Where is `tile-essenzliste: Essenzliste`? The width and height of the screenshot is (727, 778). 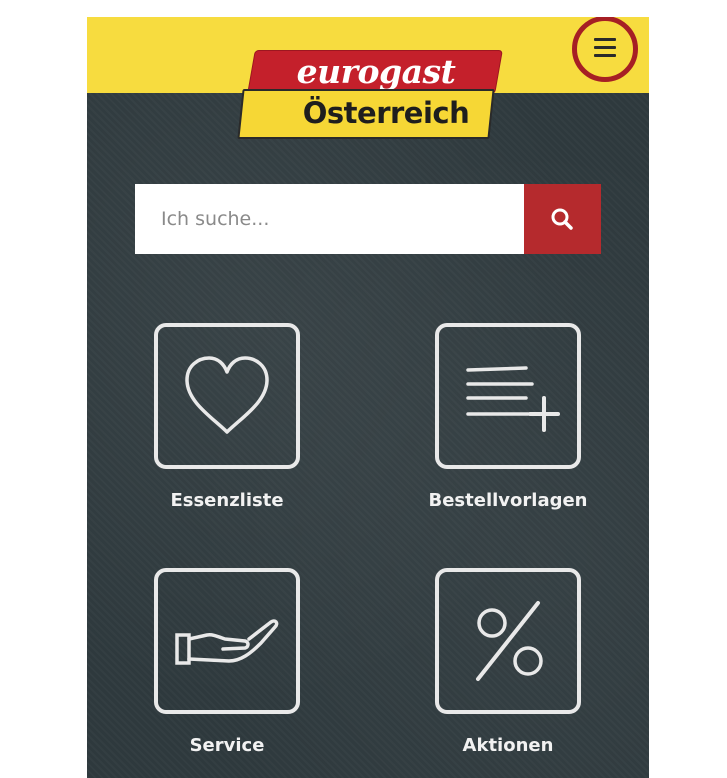 tile-essenzliste: Essenzliste is located at coordinates (227, 432).